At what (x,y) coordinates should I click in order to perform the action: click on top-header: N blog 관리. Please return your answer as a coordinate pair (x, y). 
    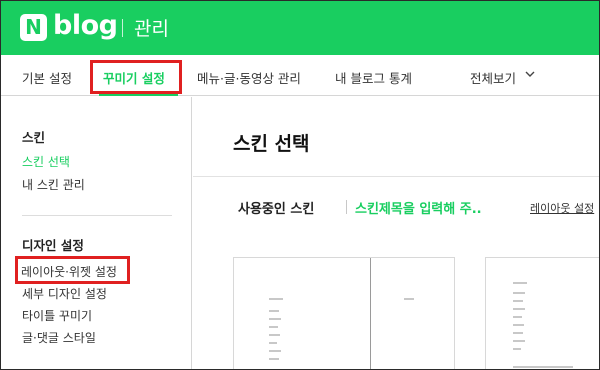
    Looking at the image, I should click on (300, 28).